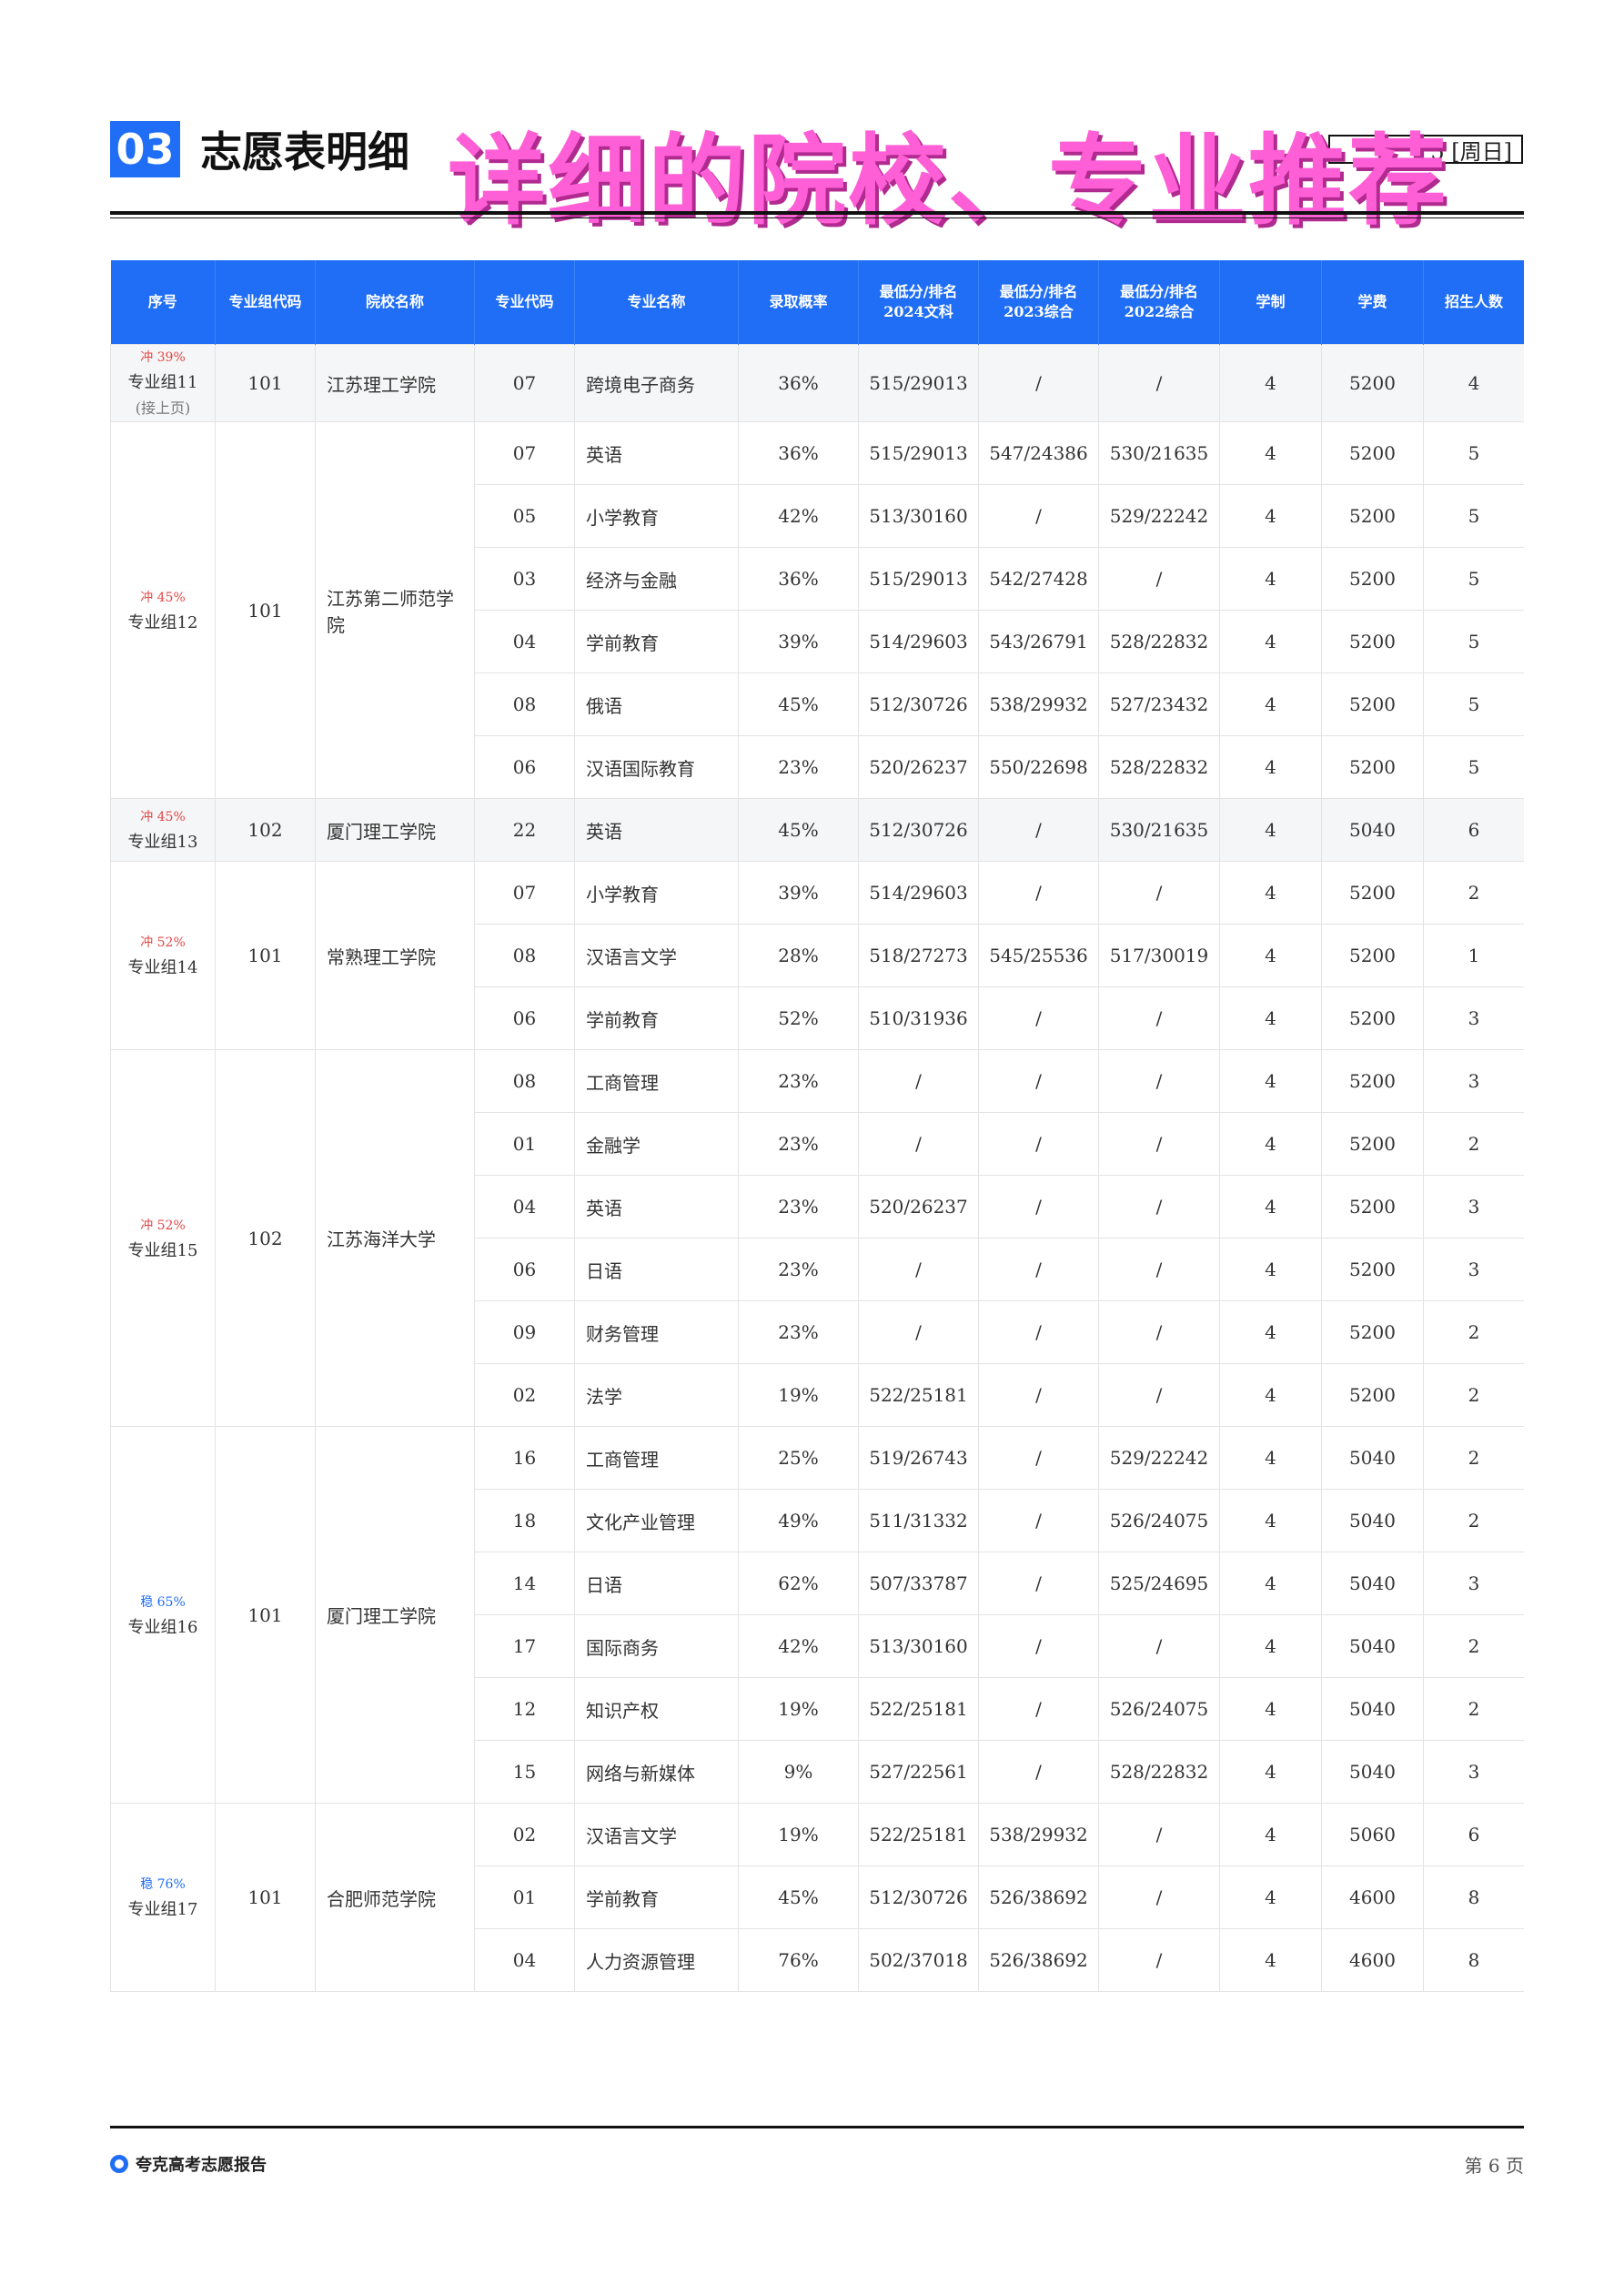  Describe the element at coordinates (656, 1772) in the screenshot. I see `major-name-cell: 网络与新媒体` at that location.